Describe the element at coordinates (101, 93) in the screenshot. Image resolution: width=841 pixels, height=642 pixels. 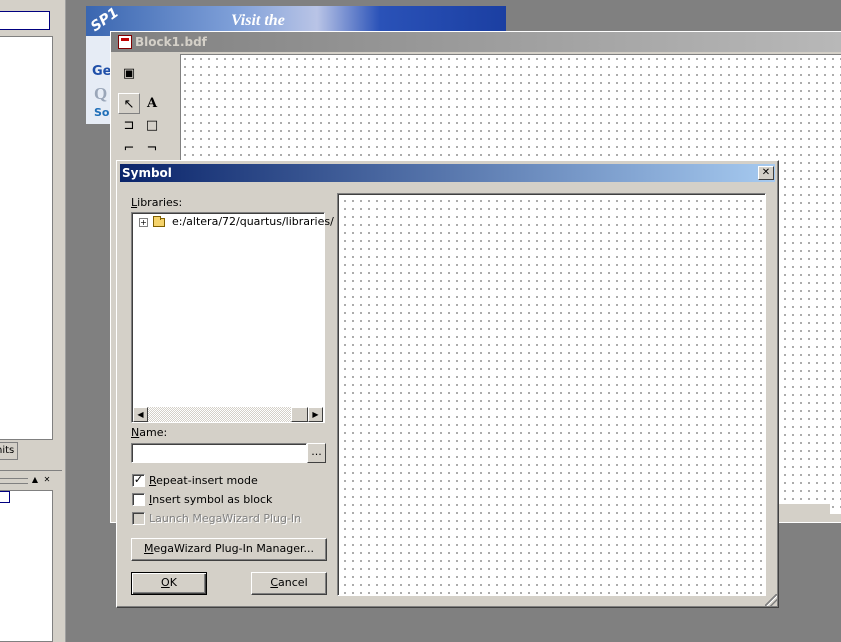
I see `banner-line-2: Q` at that location.